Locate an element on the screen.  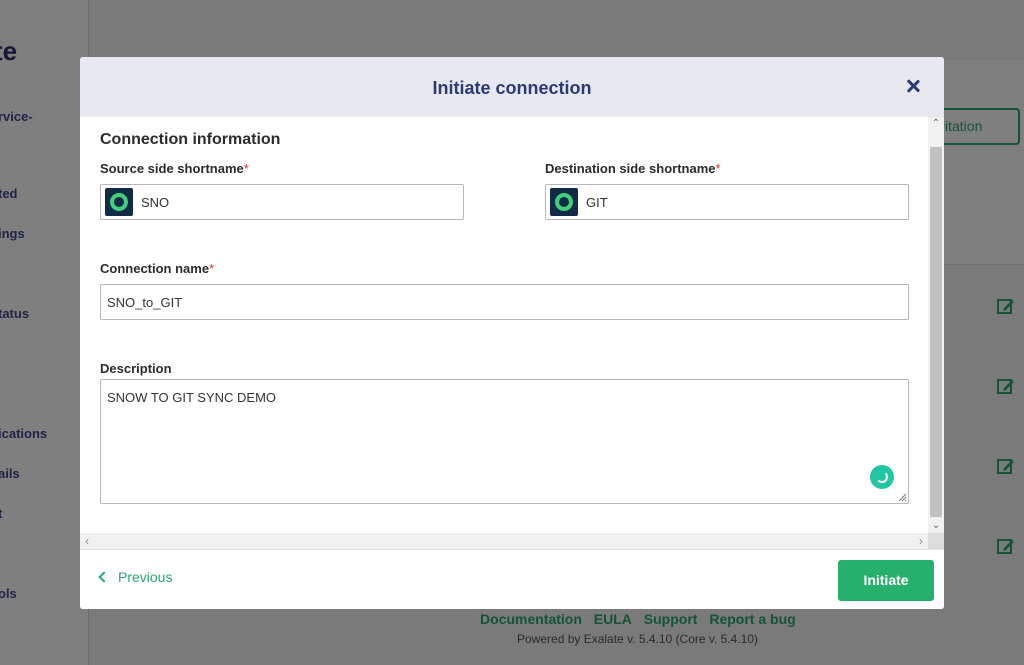
description-textarea: SNOW TO GIT SYNC DEMO is located at coordinates (504, 441).